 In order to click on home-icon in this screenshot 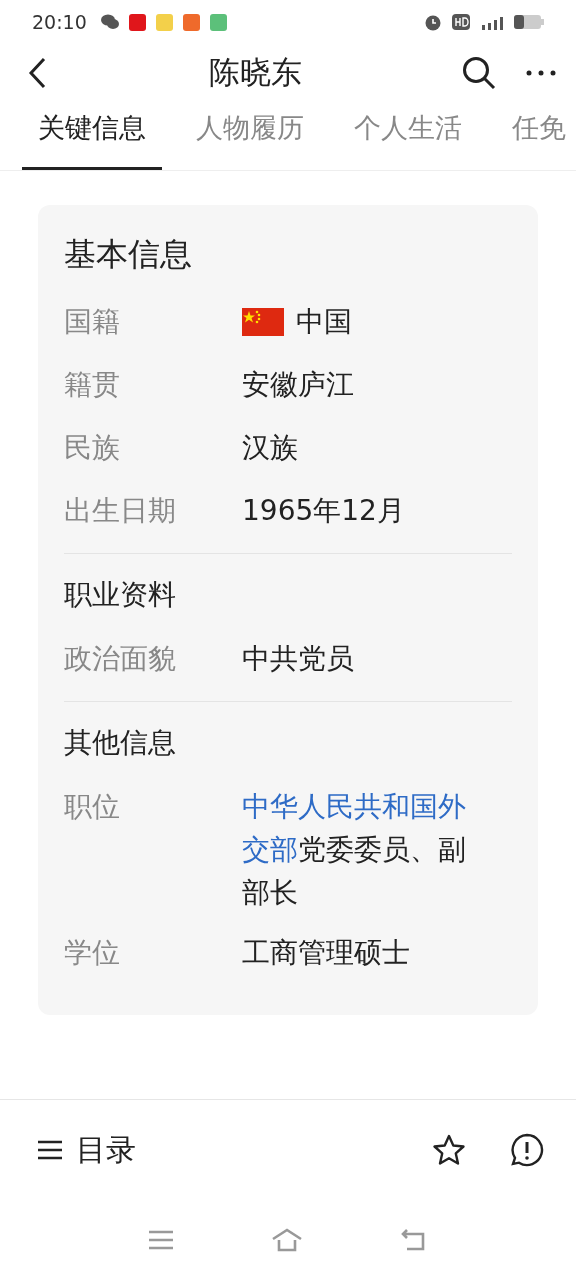, I will do `click(287, 1240)`.